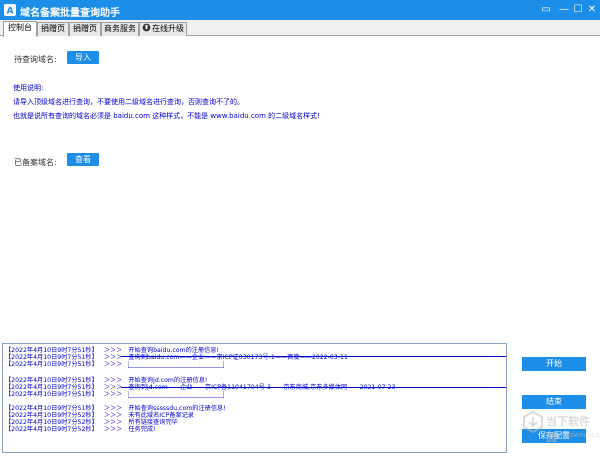  Describe the element at coordinates (28, 88) in the screenshot. I see `usage-title: 使用说明:` at that location.